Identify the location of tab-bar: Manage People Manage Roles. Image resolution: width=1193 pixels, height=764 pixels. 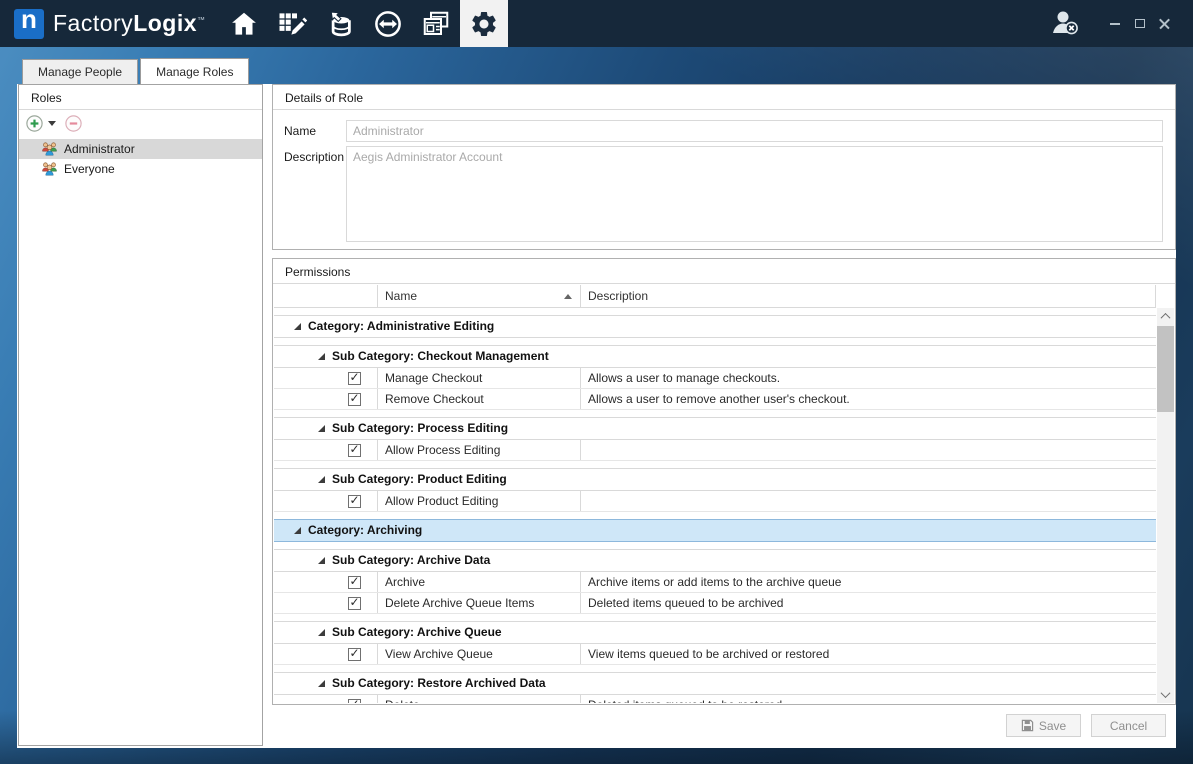
(136, 71).